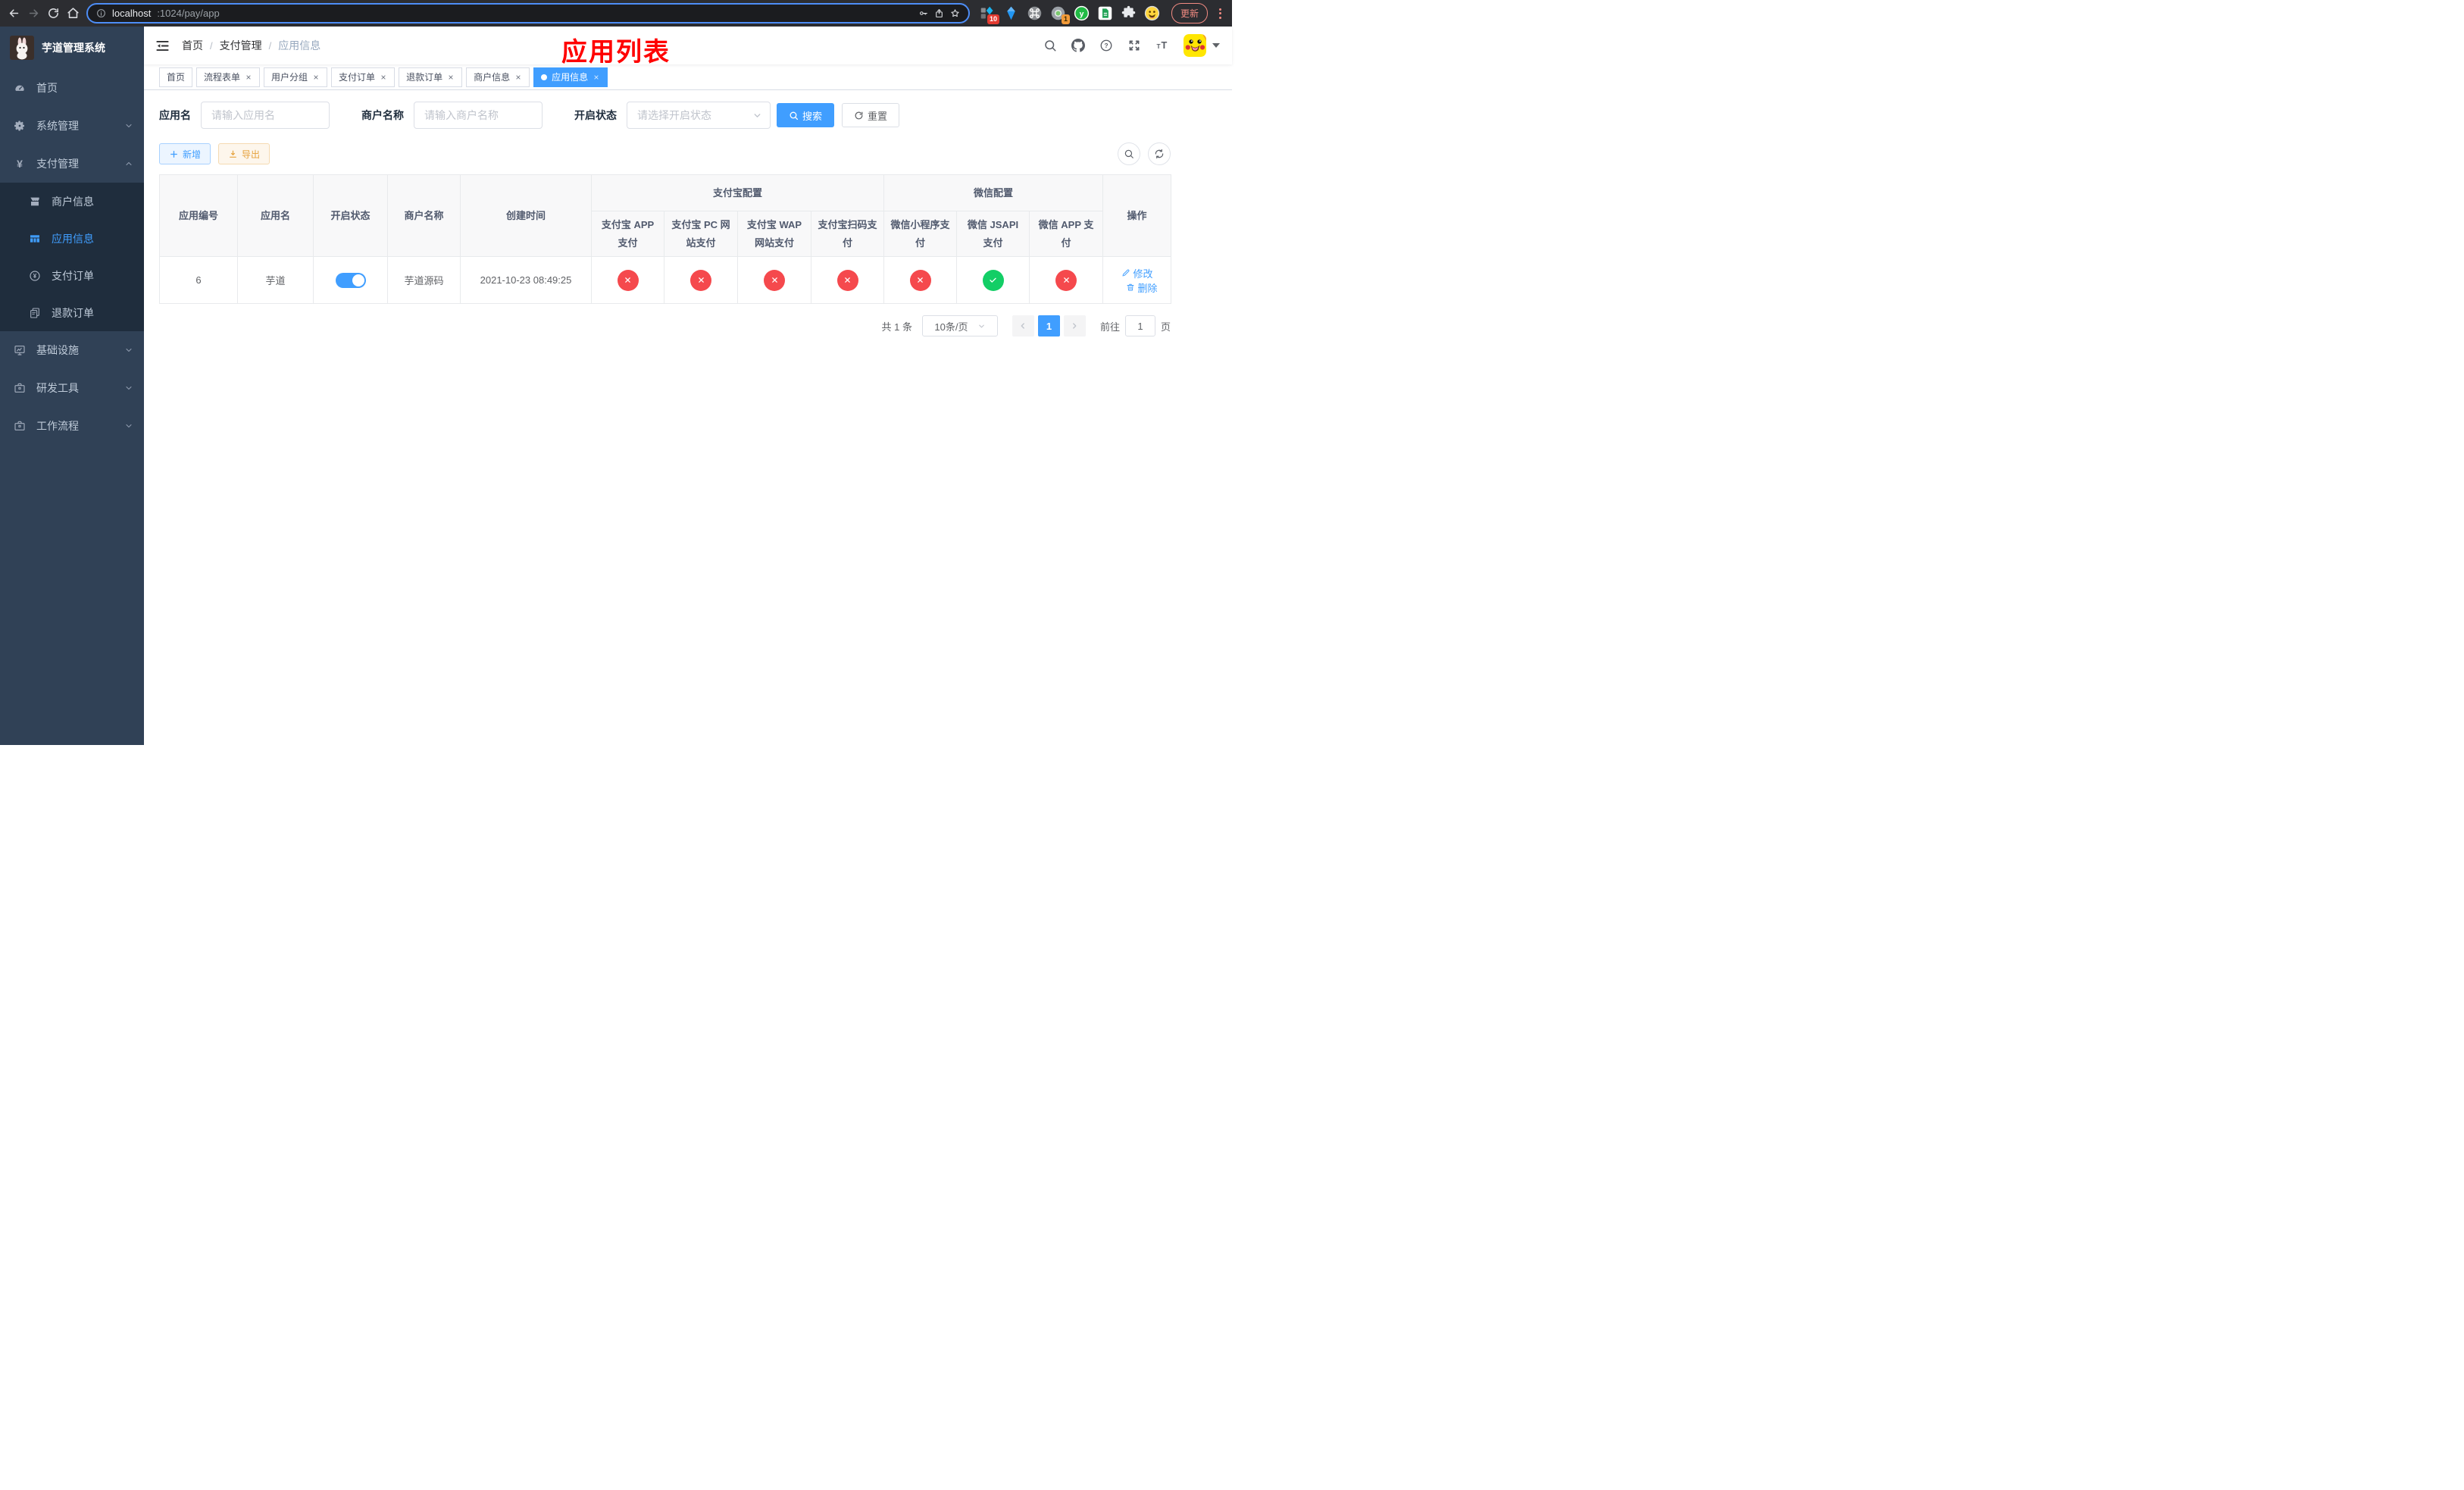 Image resolution: width=2464 pixels, height=1490 pixels. Describe the element at coordinates (431, 77) in the screenshot. I see `tab-4: 退款订单` at that location.